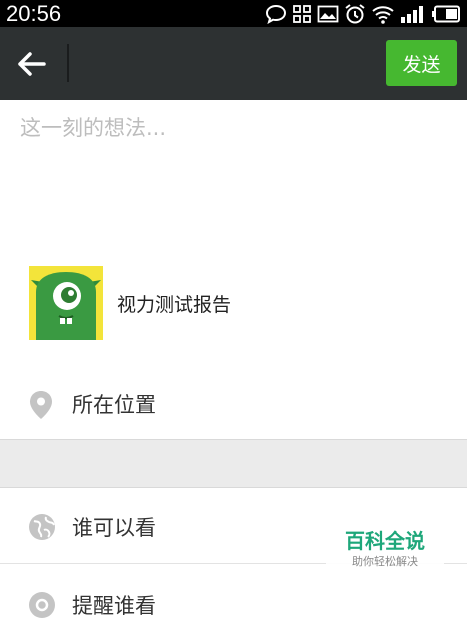  Describe the element at coordinates (233, 402) in the screenshot. I see `location-row: 所在位置` at that location.